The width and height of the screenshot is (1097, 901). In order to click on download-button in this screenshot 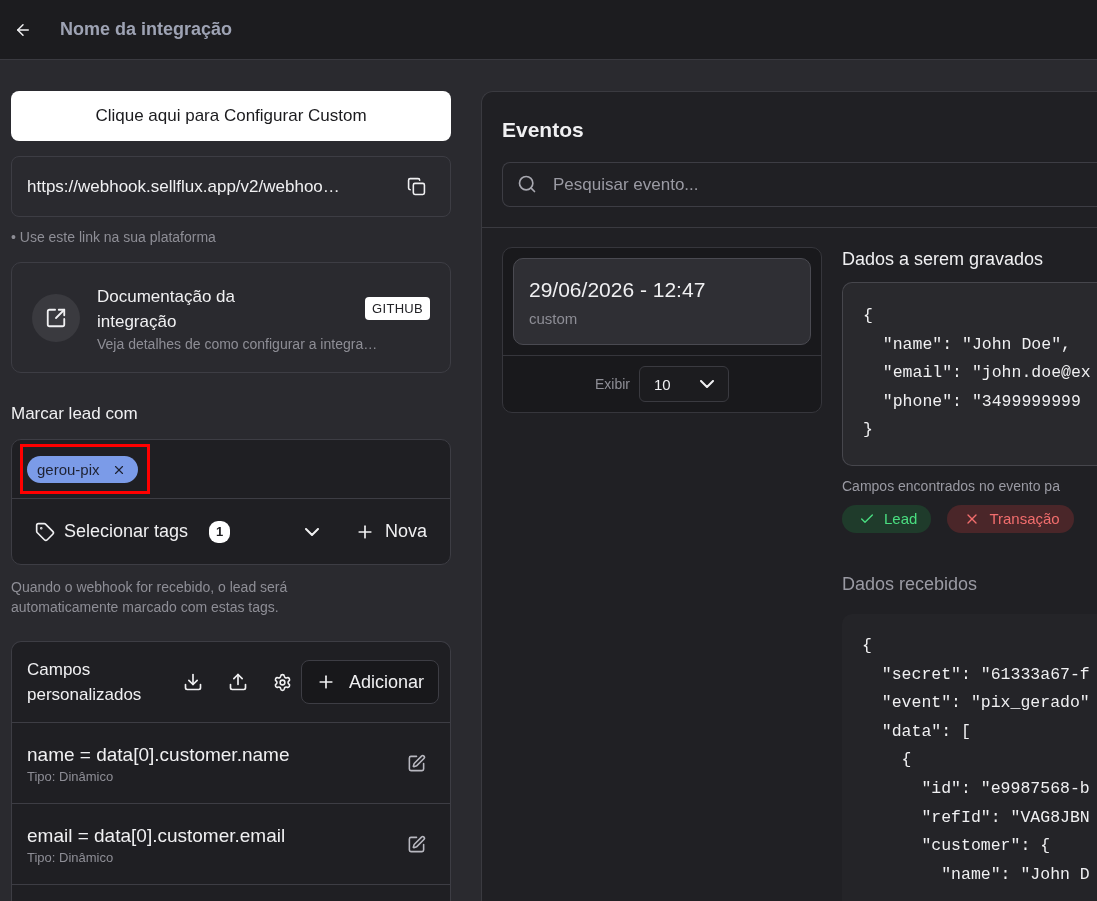, I will do `click(193, 682)`.